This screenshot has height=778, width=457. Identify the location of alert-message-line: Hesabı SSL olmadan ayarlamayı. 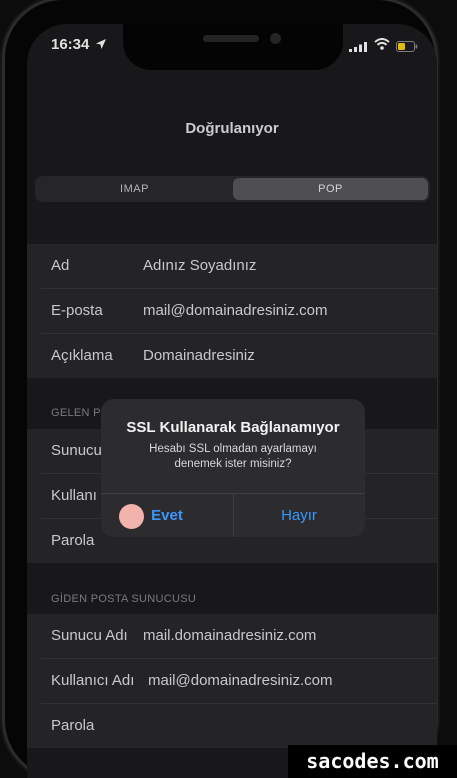
(233, 449).